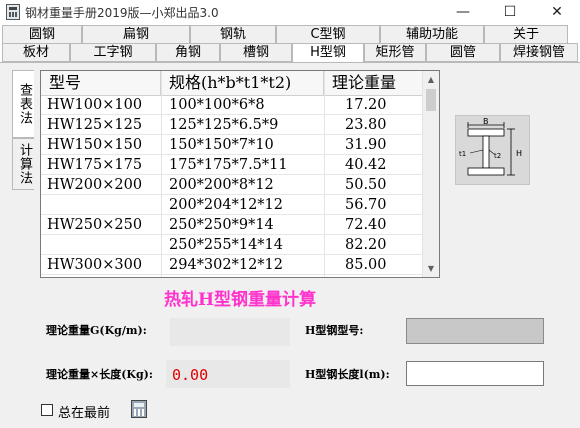  What do you see at coordinates (539, 52) in the screenshot?
I see `tab-welded-pipe: 焊接钢管` at bounding box center [539, 52].